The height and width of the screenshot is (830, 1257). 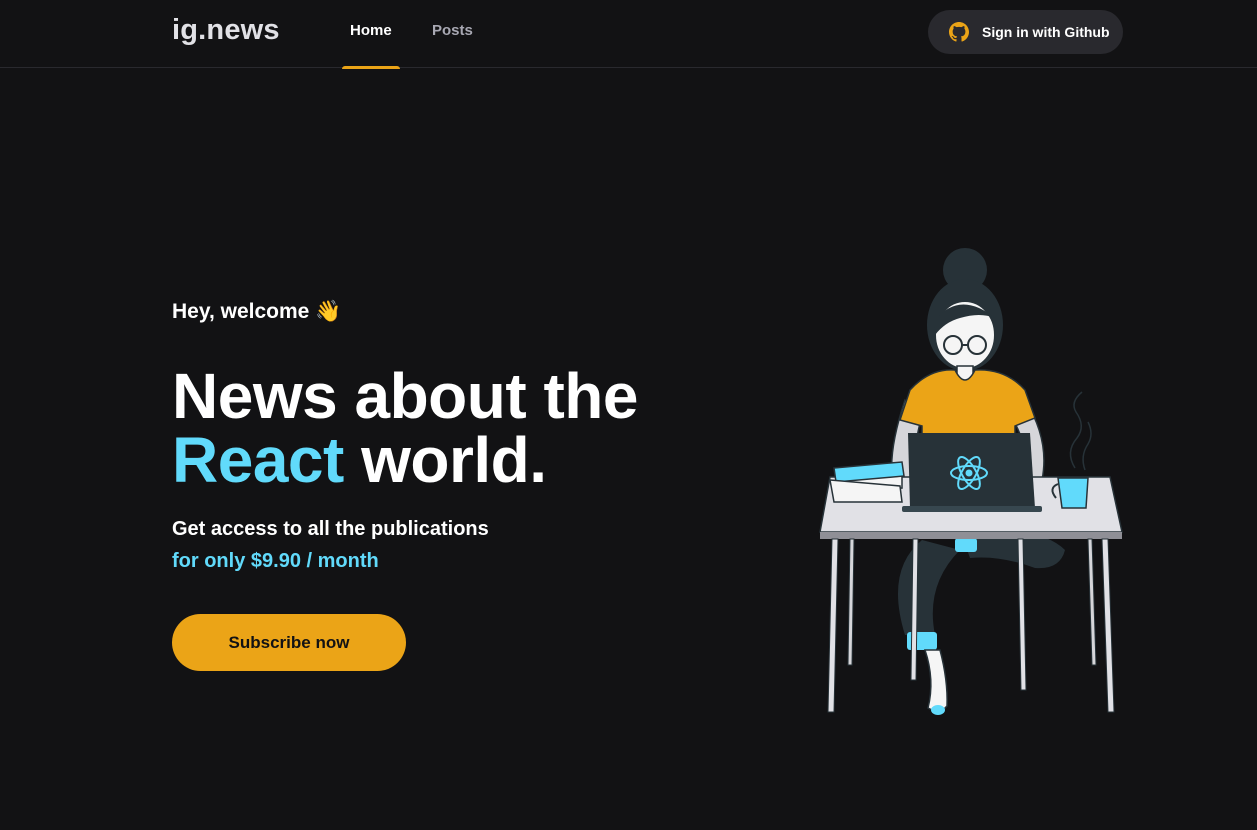 What do you see at coordinates (330, 529) in the screenshot?
I see `access-text: Get access to all the publications` at bounding box center [330, 529].